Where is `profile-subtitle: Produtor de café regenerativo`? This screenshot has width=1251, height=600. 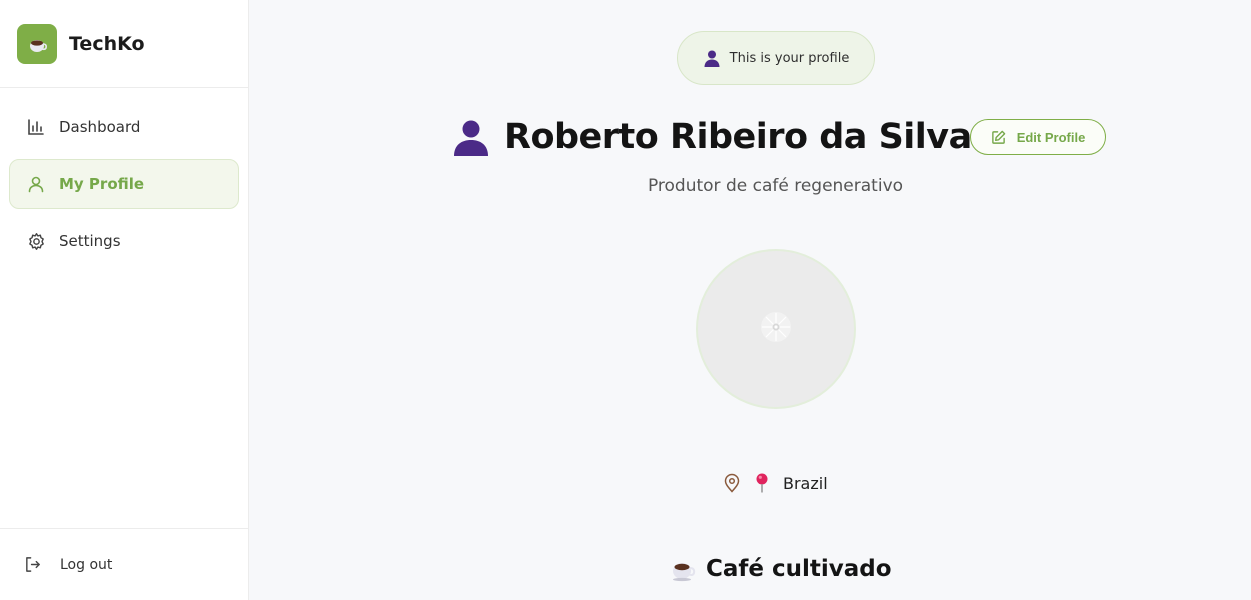
profile-subtitle: Produtor de café regenerativo is located at coordinates (775, 186).